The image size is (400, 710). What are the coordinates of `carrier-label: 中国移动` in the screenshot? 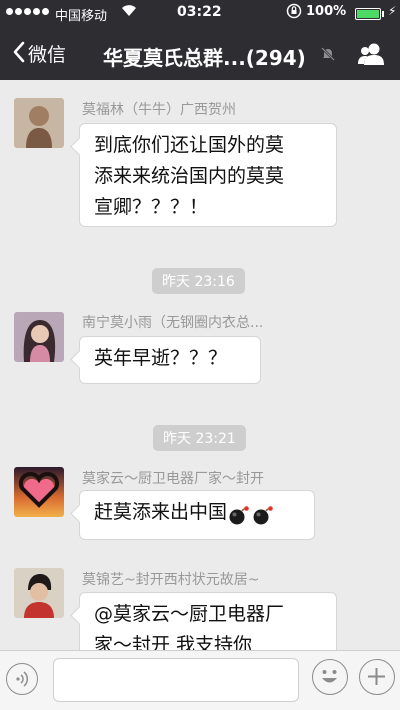 It's located at (81, 16).